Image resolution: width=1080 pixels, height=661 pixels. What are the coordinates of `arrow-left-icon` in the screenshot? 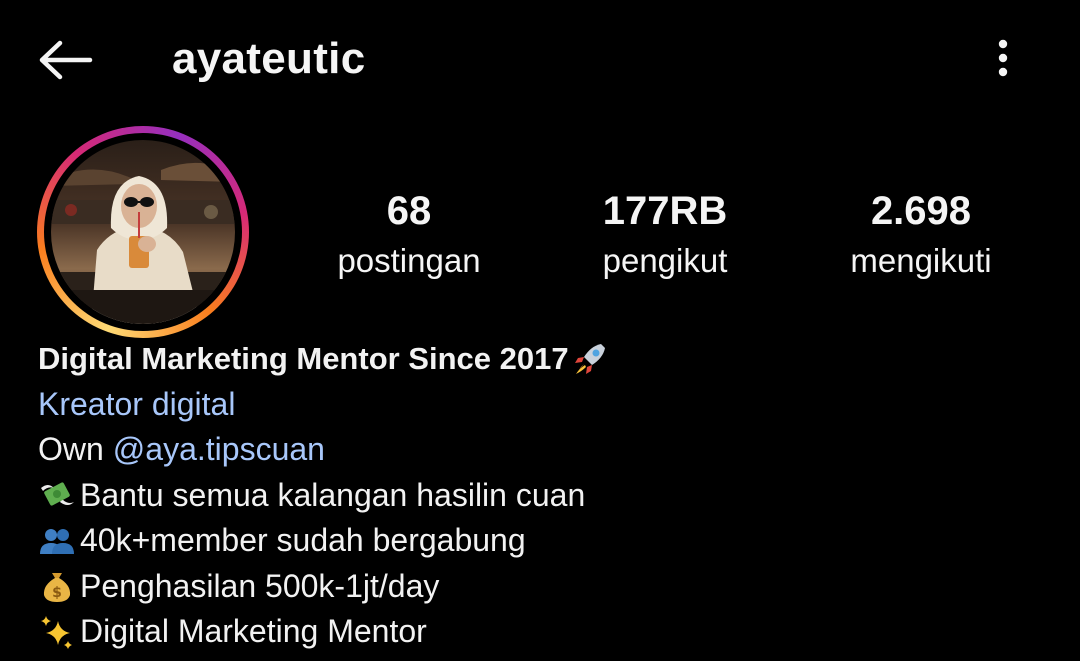 It's located at (66, 62).